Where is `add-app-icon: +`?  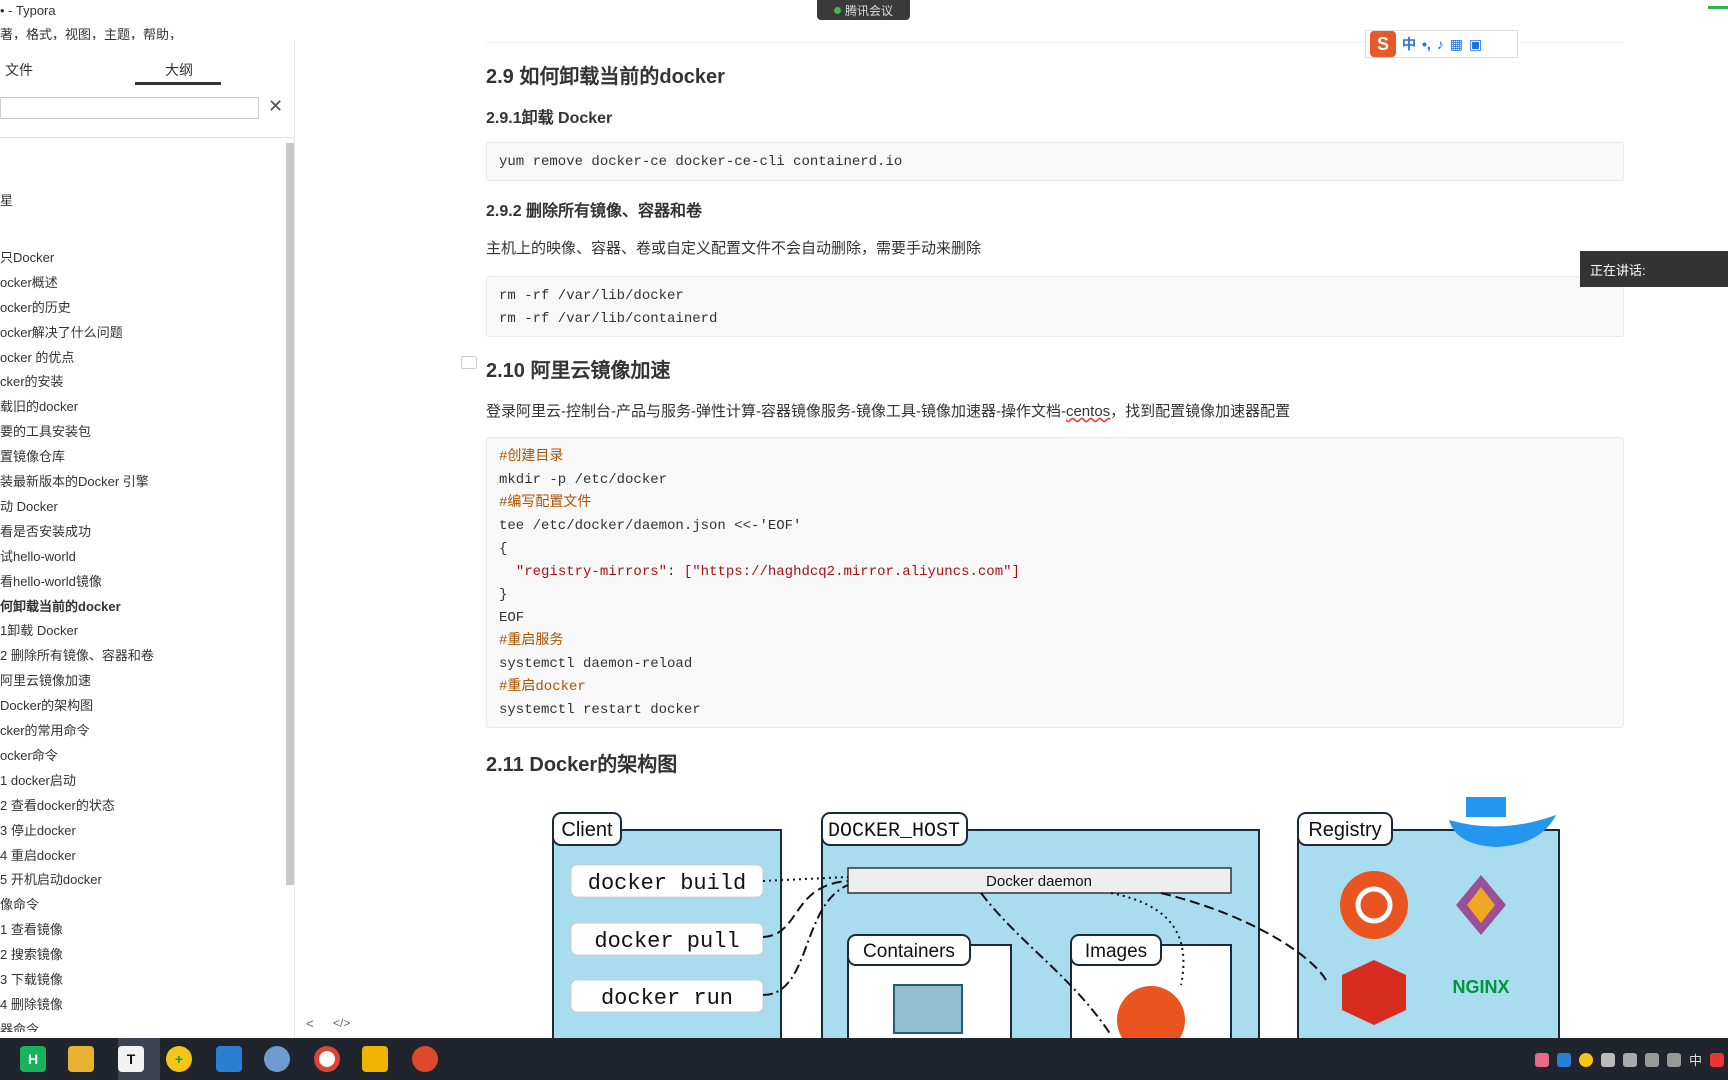
add-app-icon: + is located at coordinates (179, 1059).